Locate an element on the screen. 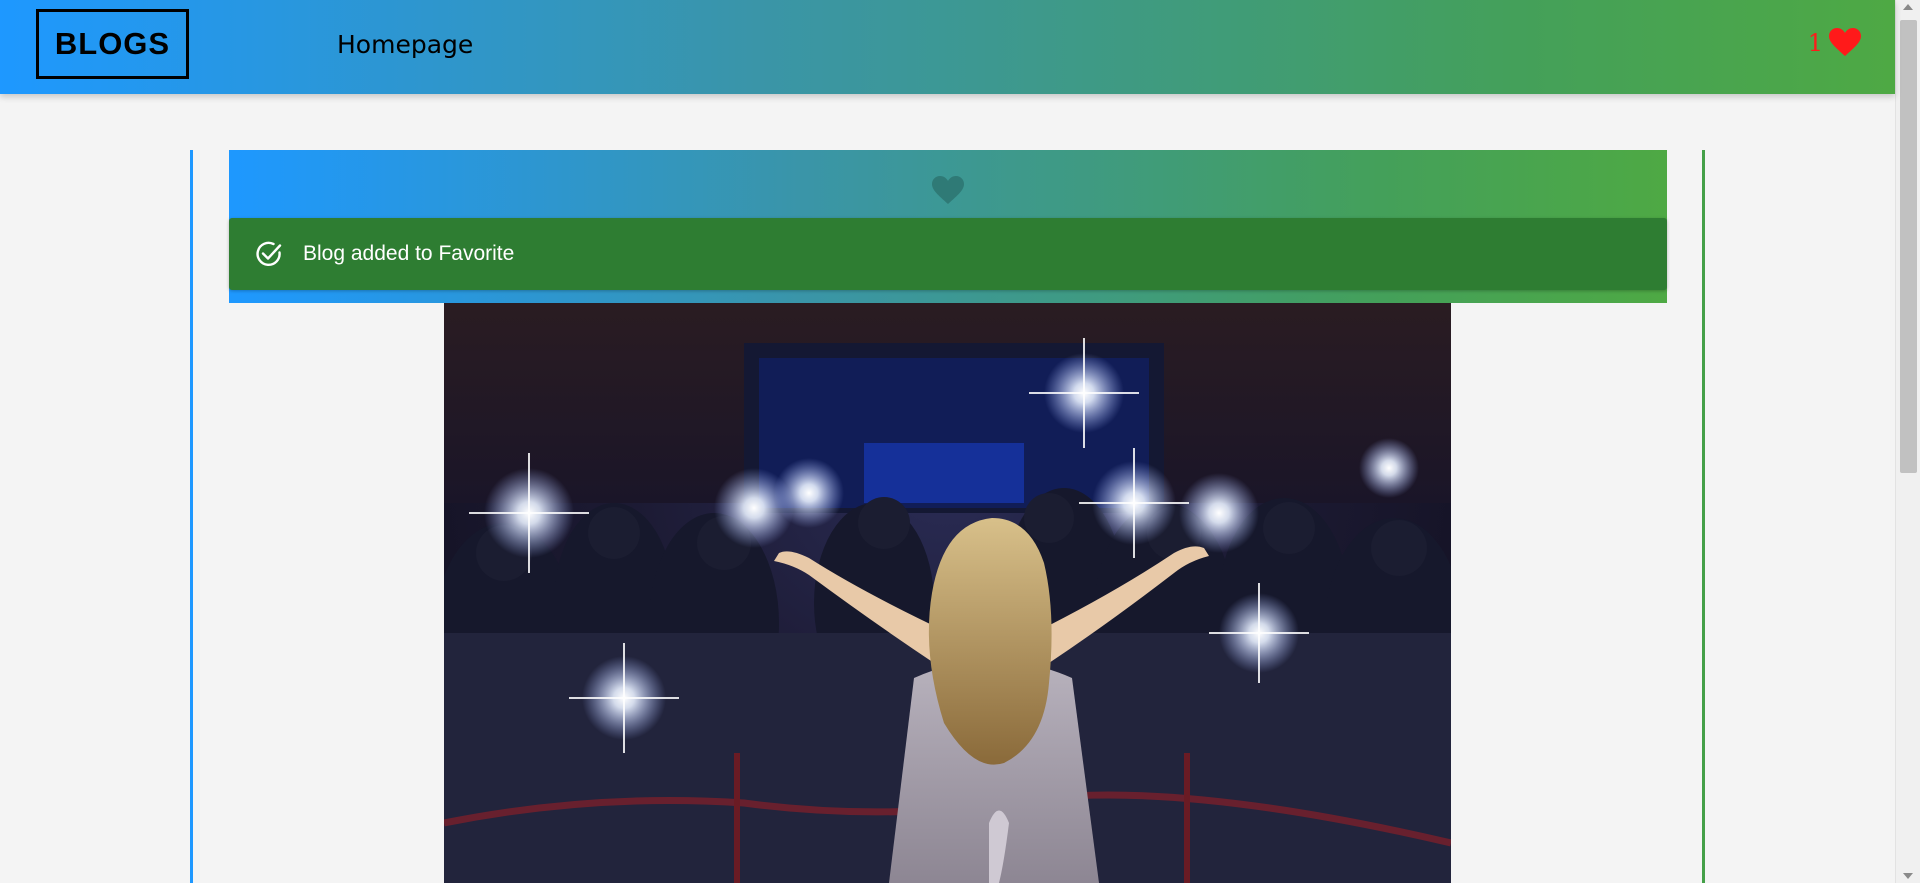 This screenshot has height=883, width=1920. success-toast: Blog added to Favorite is located at coordinates (948, 254).